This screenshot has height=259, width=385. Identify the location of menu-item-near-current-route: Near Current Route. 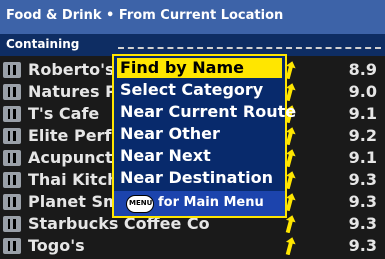
(206, 112).